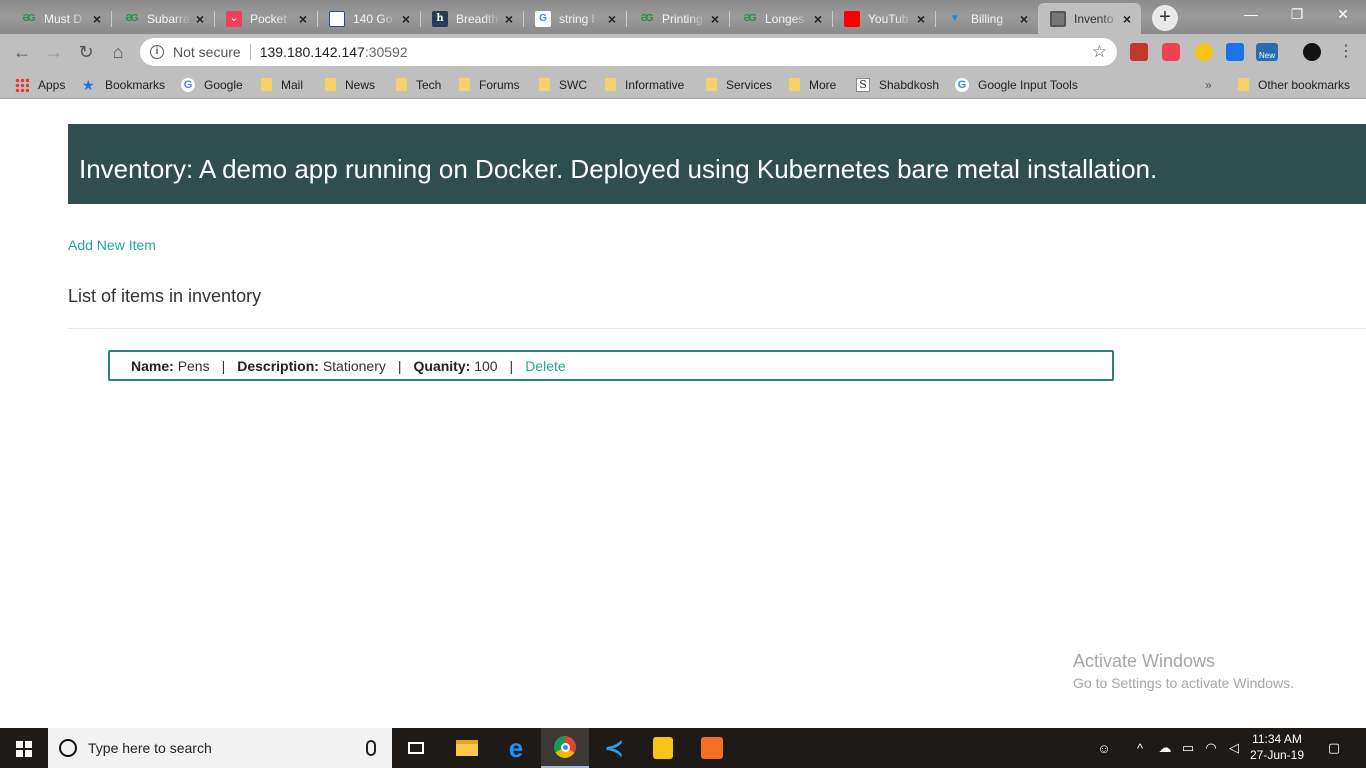  Describe the element at coordinates (22, 84) in the screenshot. I see `apps-icon` at that location.